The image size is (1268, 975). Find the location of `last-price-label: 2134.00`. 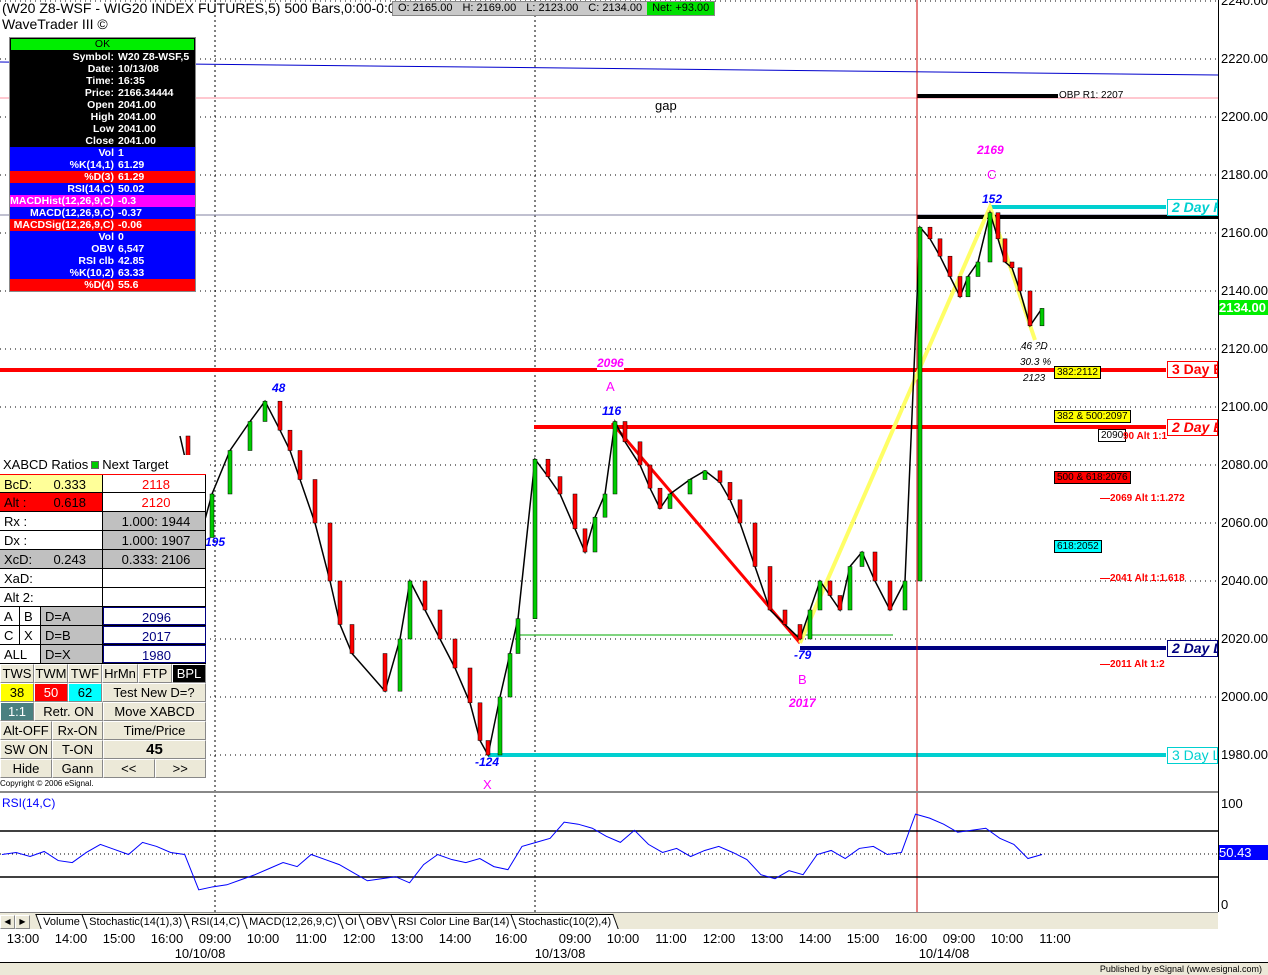

last-price-label: 2134.00 is located at coordinates (1243, 307).